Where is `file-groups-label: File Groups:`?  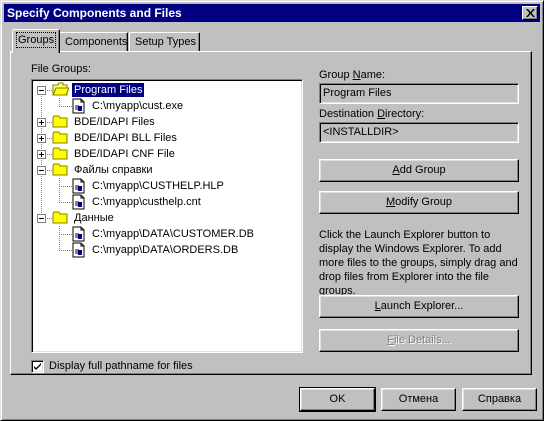
file-groups-label: File Groups: is located at coordinates (61, 69).